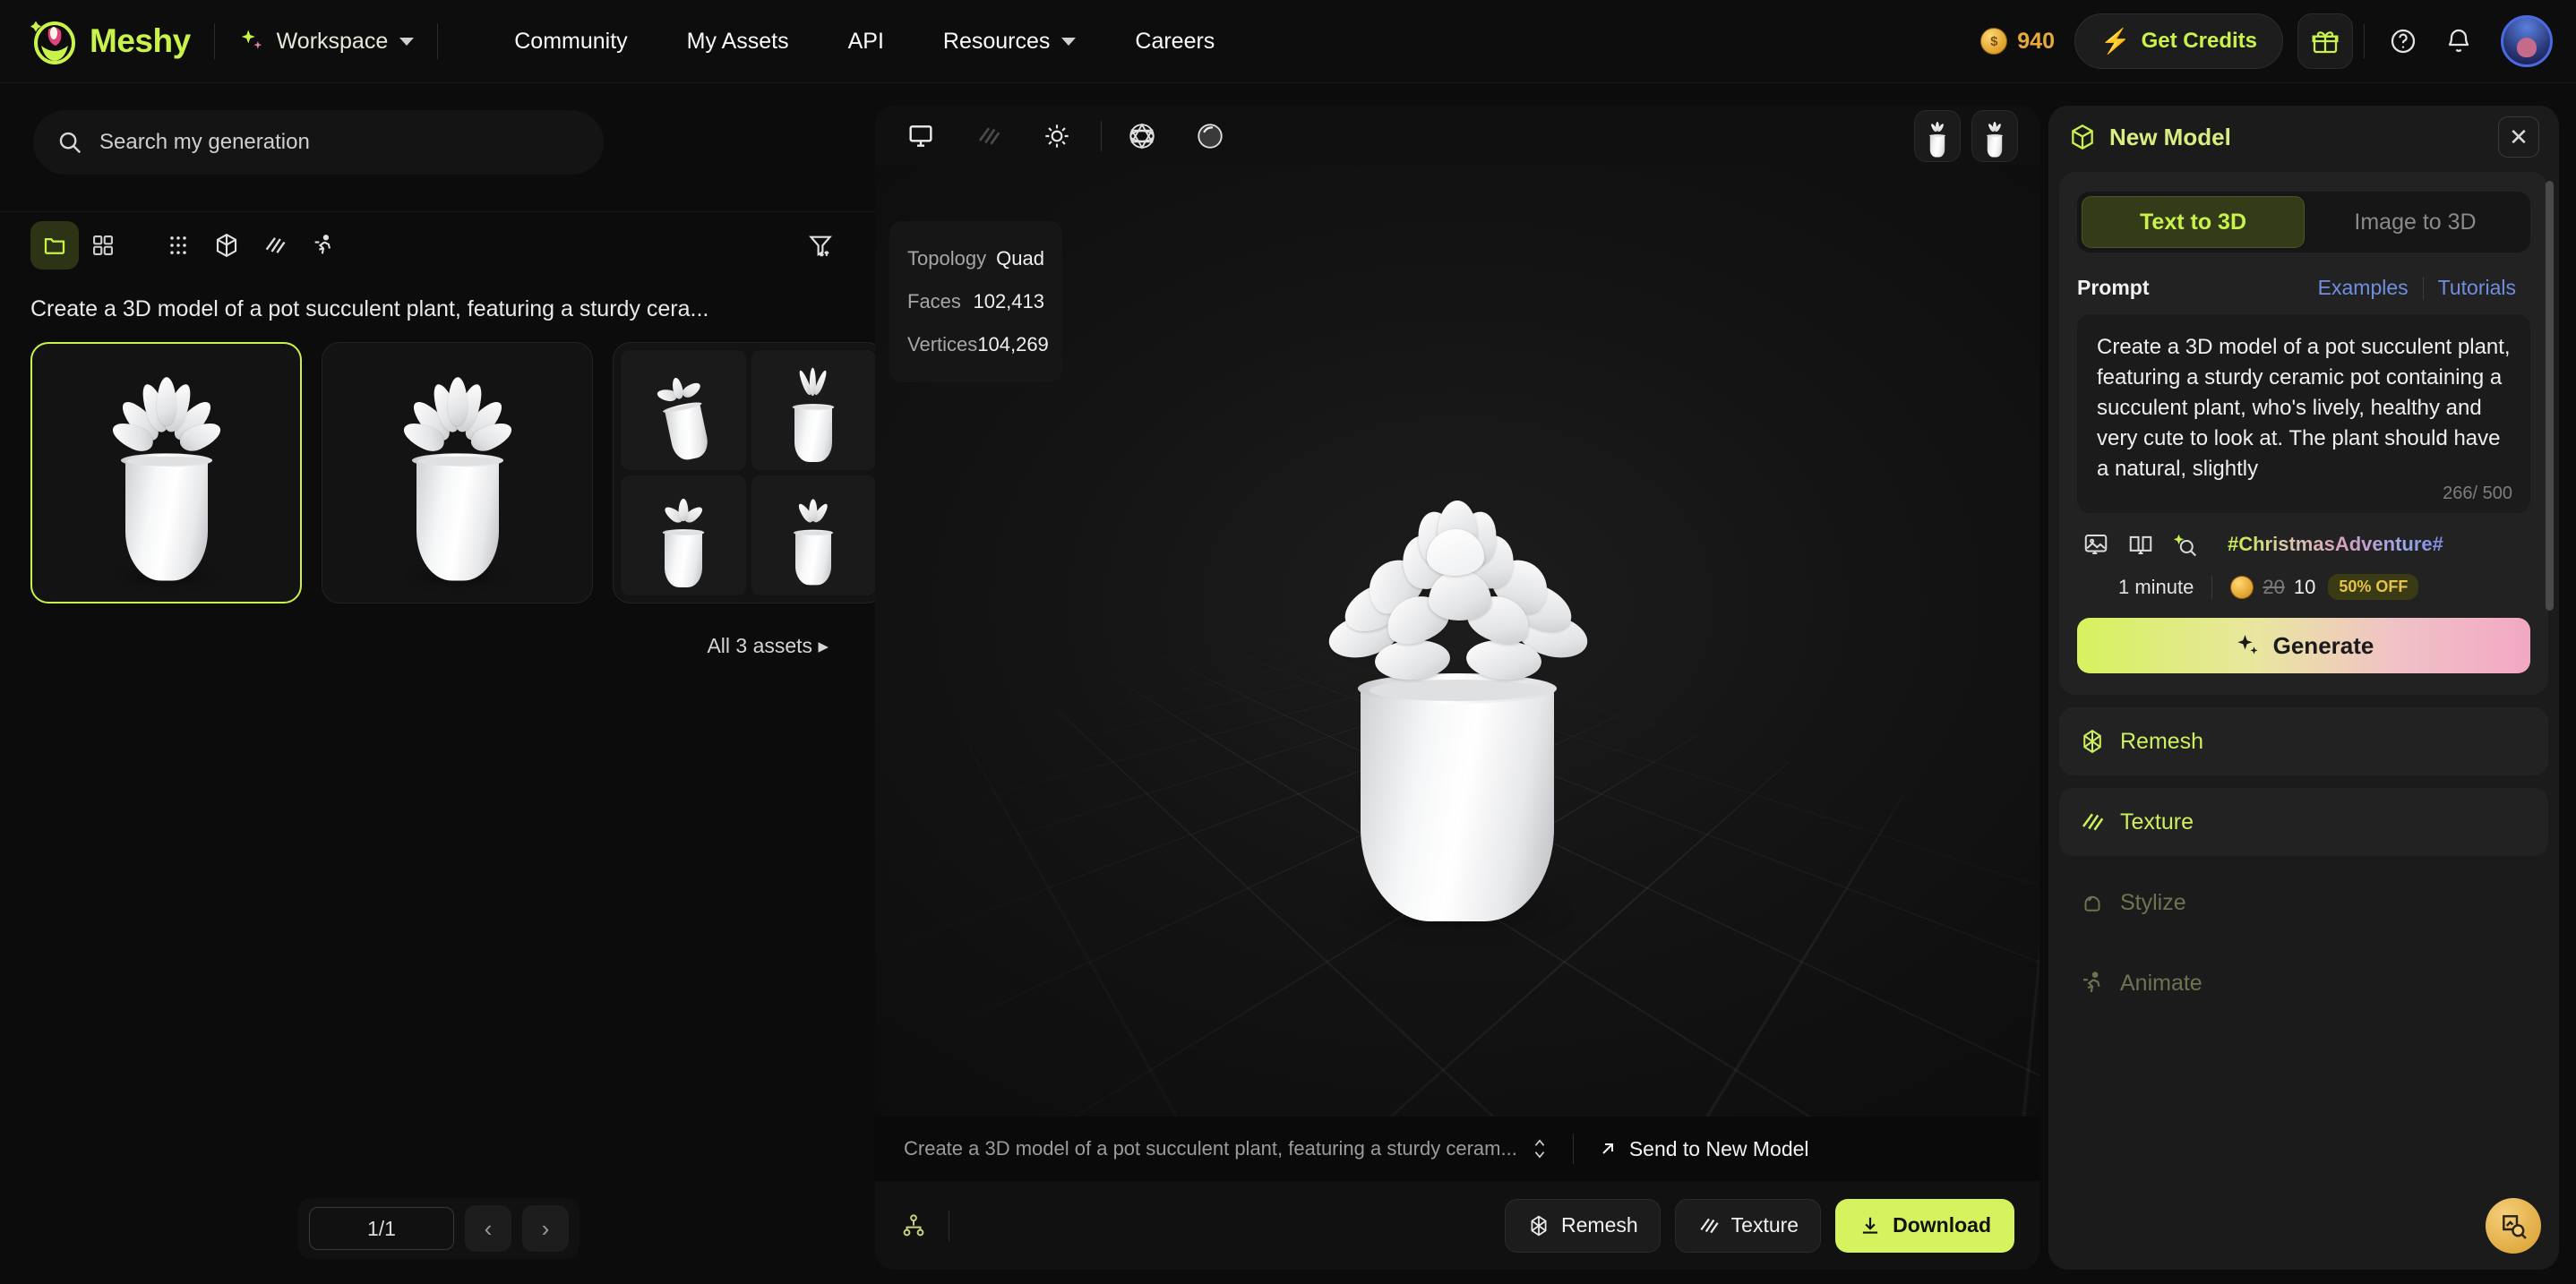 The height and width of the screenshot is (1284, 2576). I want to click on filter-sort-button, so click(820, 245).